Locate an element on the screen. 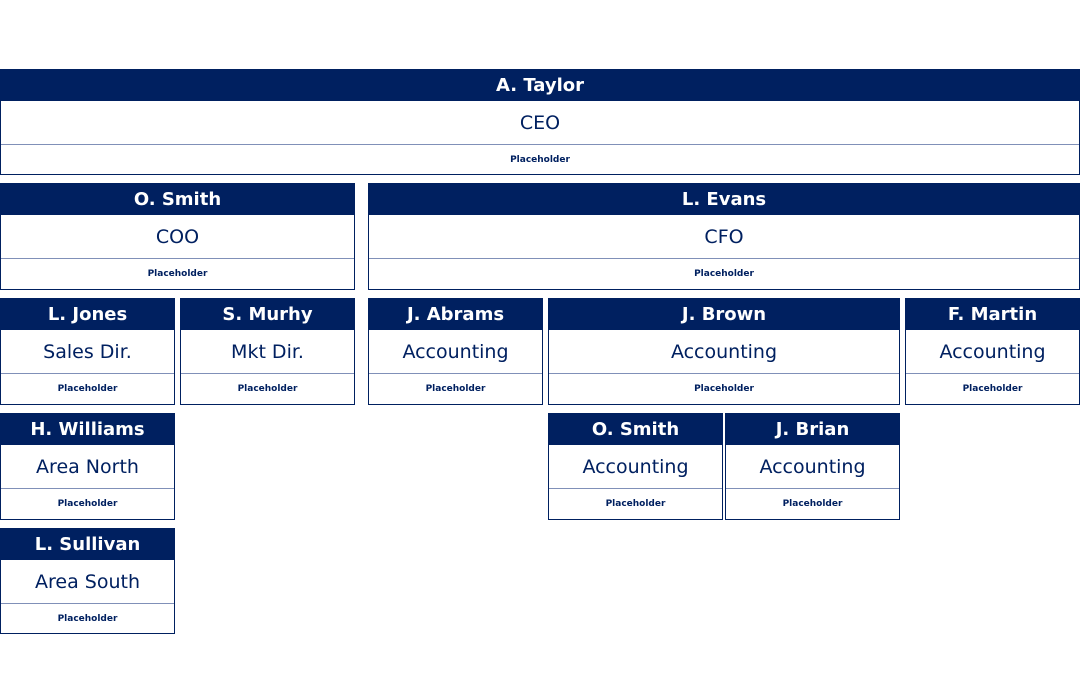  card-name: H. Williams is located at coordinates (87, 429).